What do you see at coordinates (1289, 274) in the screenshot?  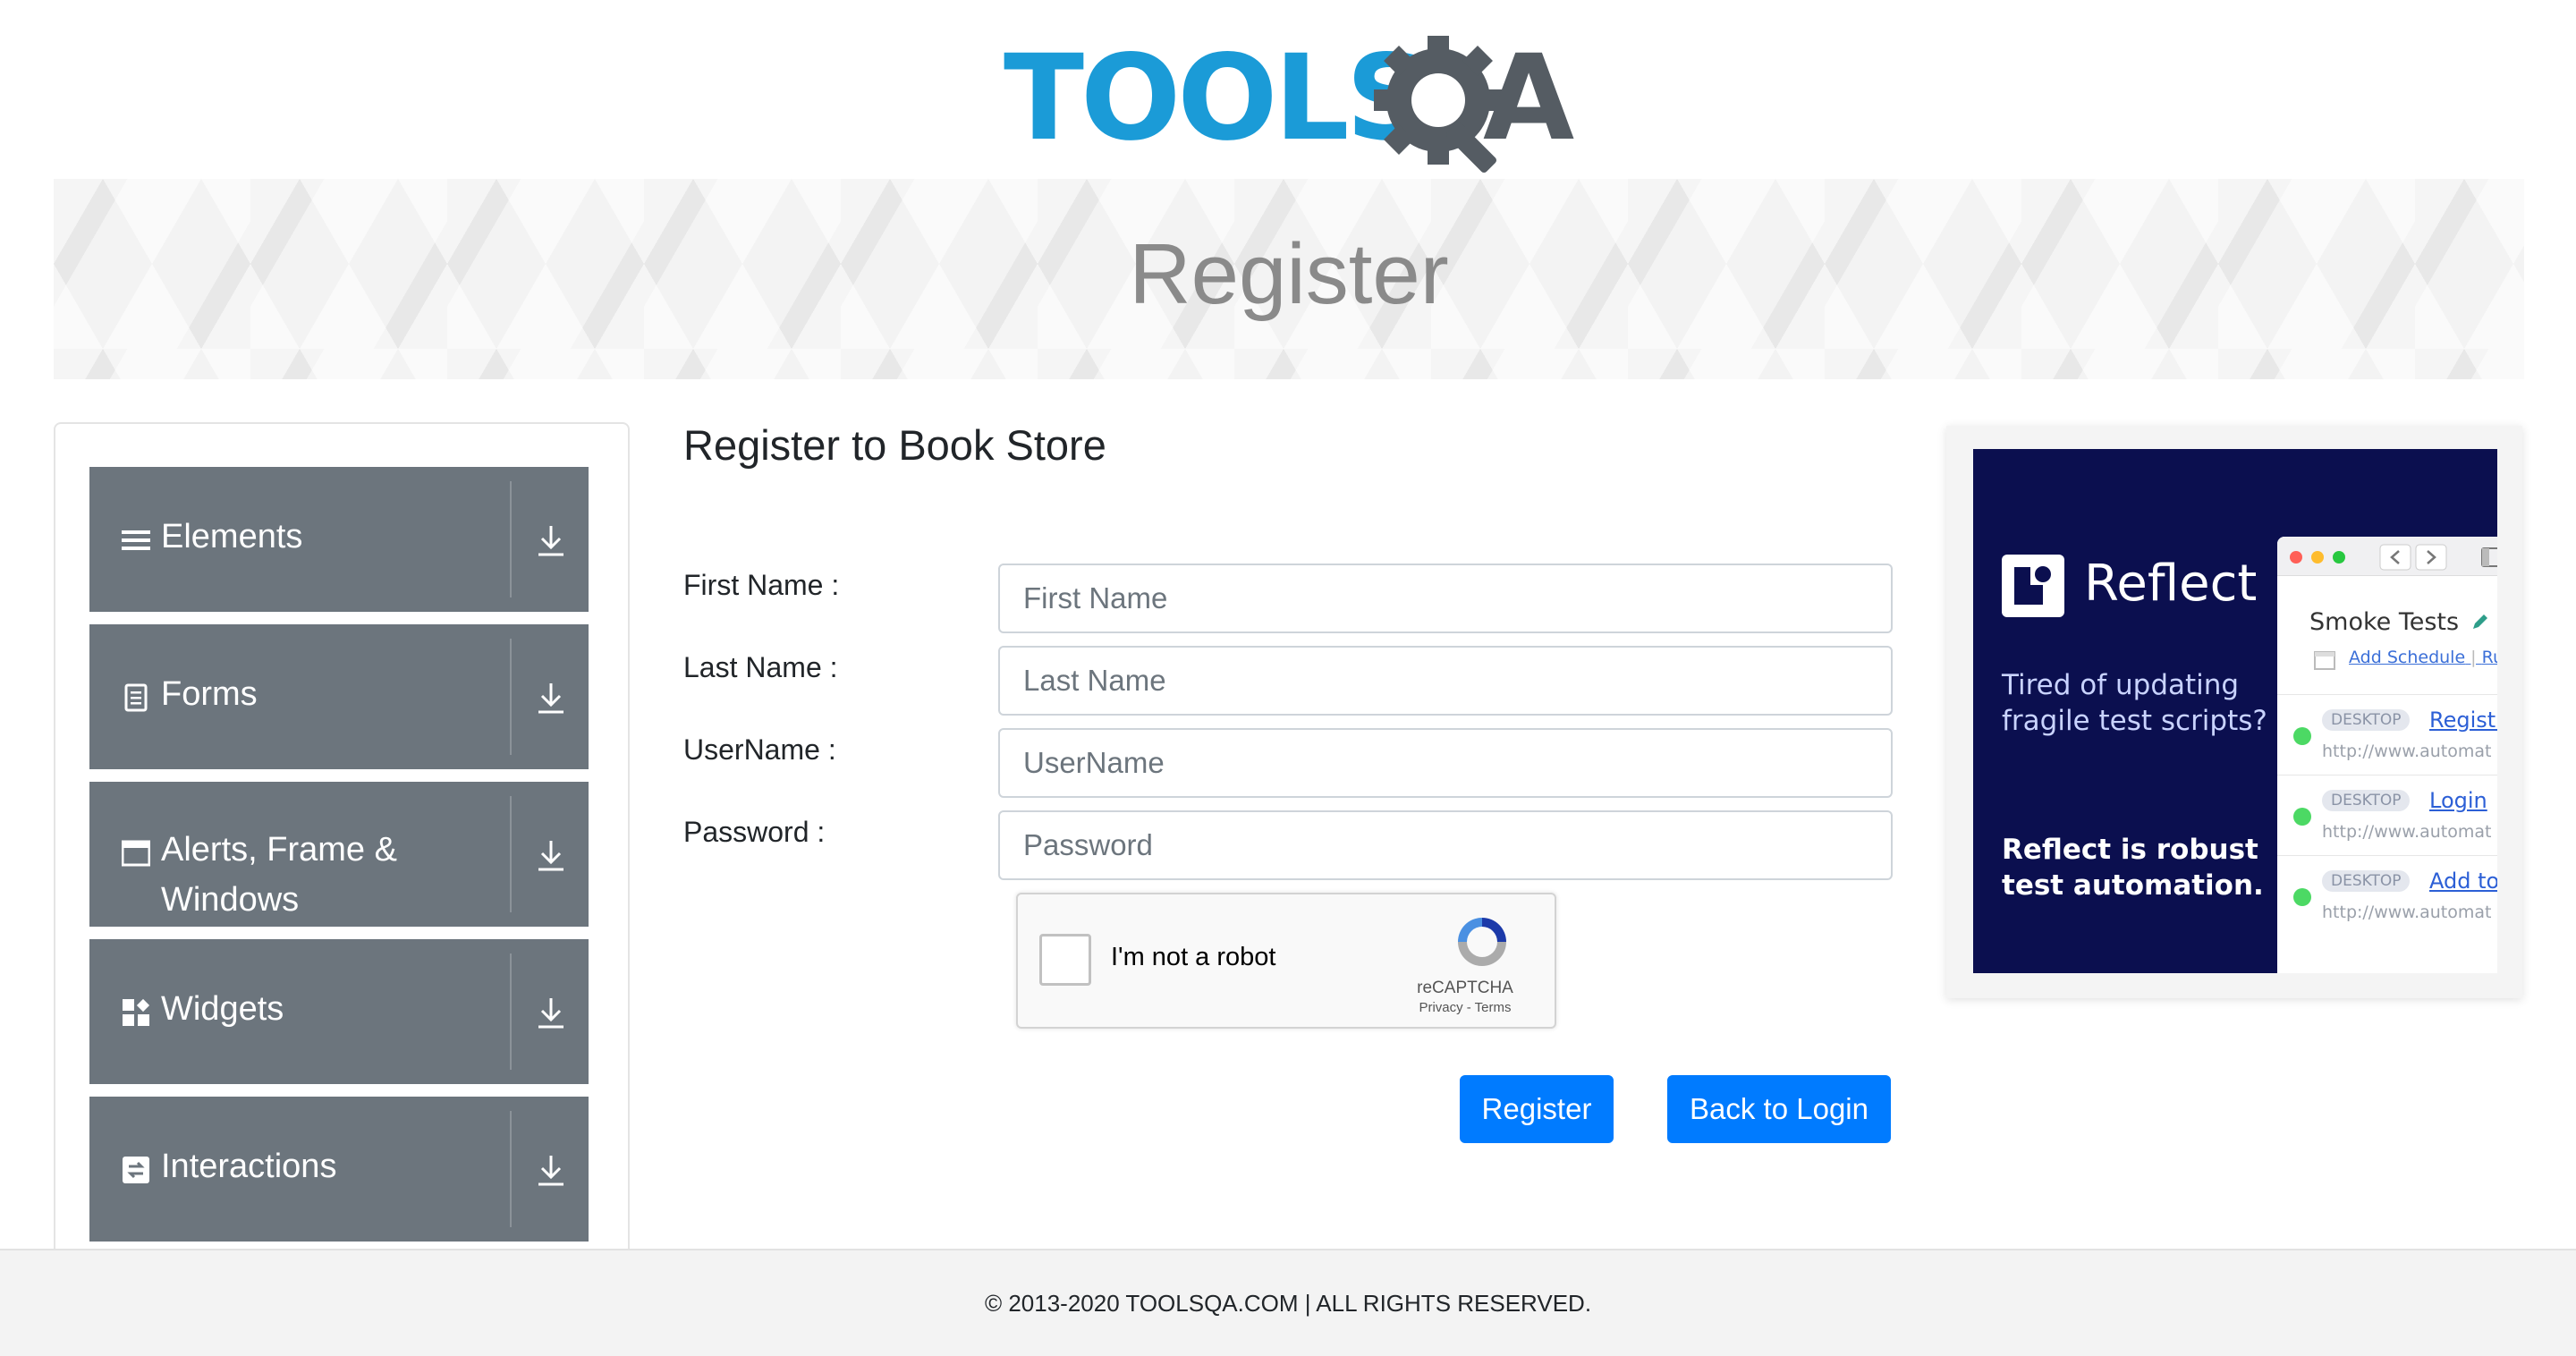 I see `page-title: Register` at bounding box center [1289, 274].